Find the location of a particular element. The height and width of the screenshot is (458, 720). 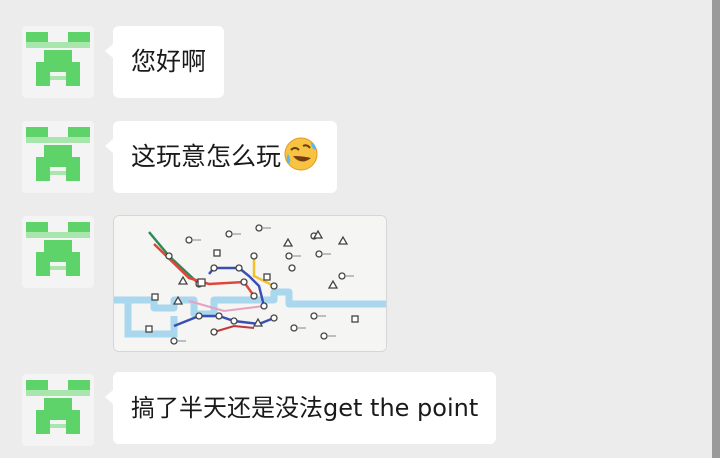

subway-map-image is located at coordinates (250, 283).